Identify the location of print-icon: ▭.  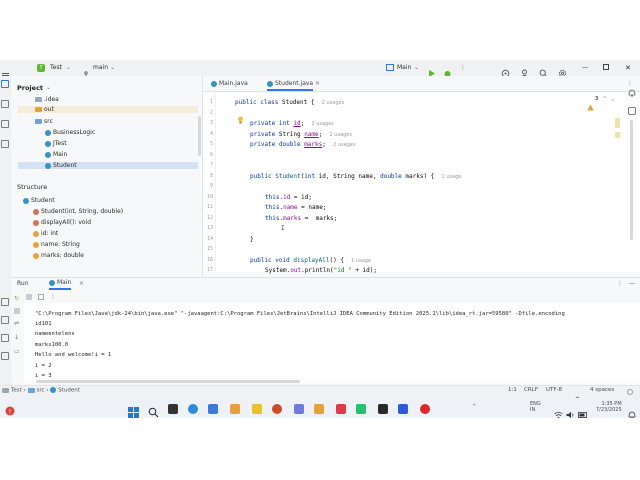
(17, 351).